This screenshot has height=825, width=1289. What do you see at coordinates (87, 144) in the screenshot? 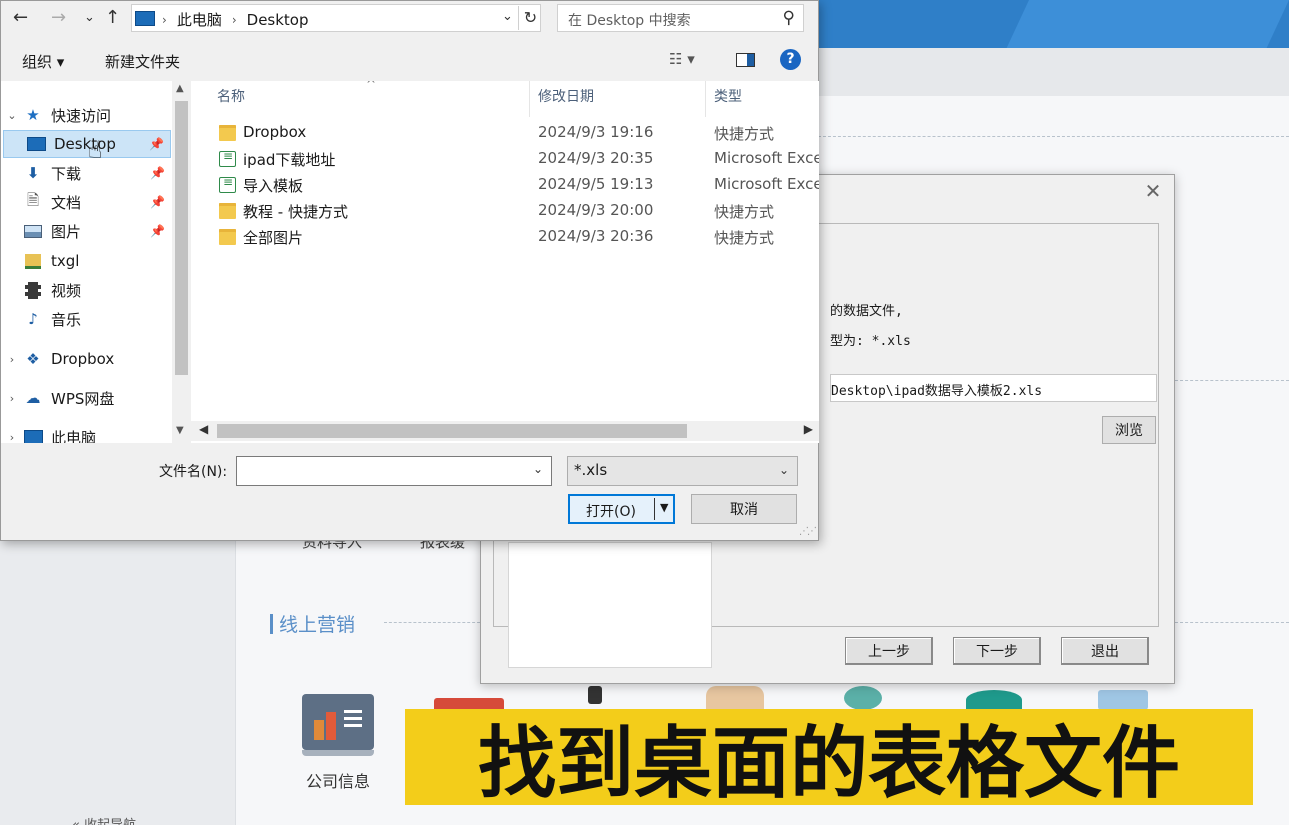
I see `nav-item-desktop: Desktop 📌` at bounding box center [87, 144].